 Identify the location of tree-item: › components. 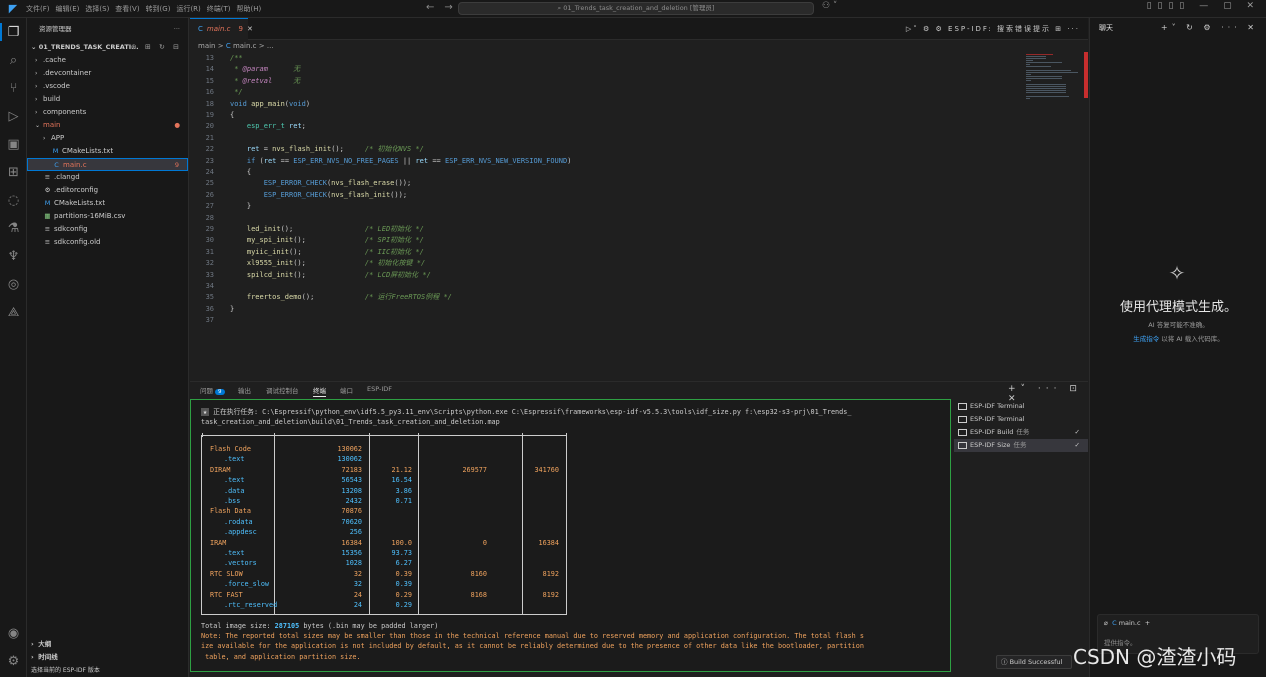
(107, 112).